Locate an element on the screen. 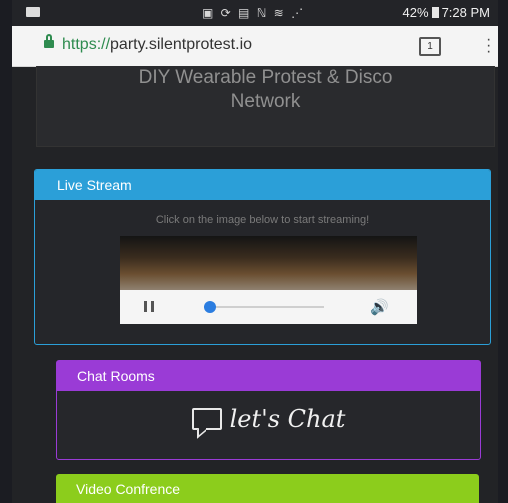  address-bar: https://party.silentprotest.io 1 · · · is located at coordinates (255, 46).